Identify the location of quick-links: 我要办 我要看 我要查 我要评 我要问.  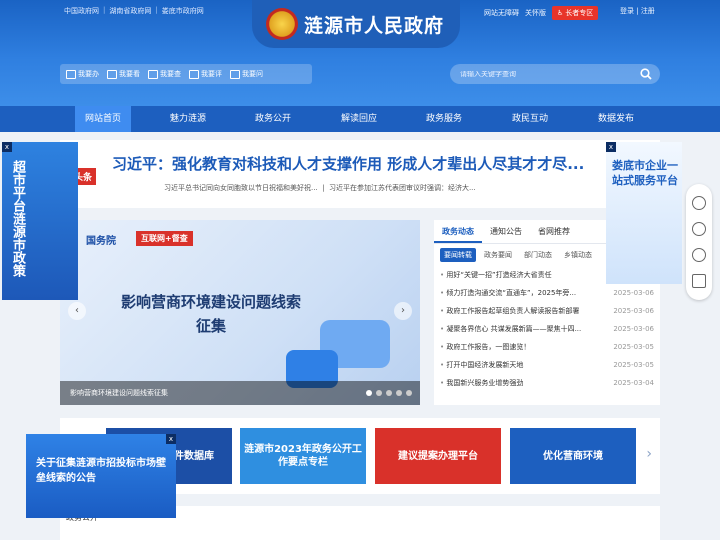
(186, 74).